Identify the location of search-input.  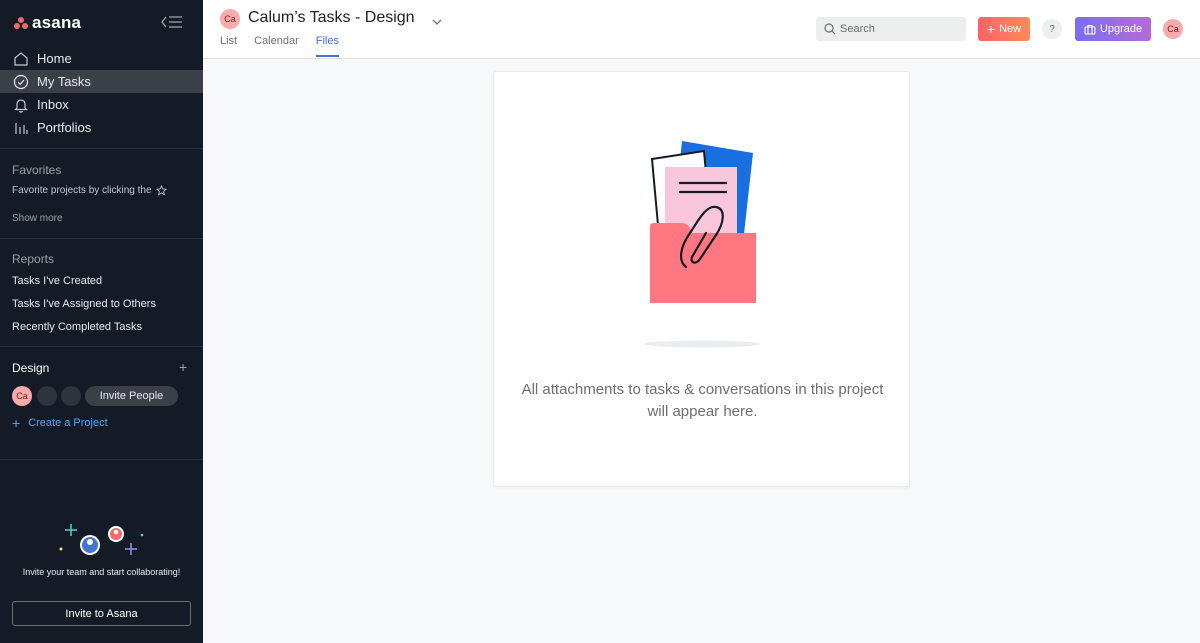
(900, 29).